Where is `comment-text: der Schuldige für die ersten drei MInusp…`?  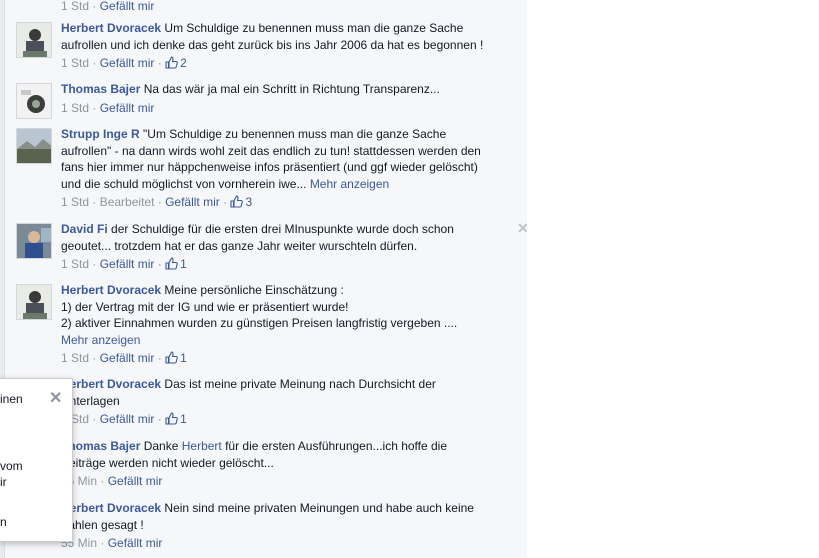
comment-text: der Schuldige für die ersten drei MInusp… is located at coordinates (282, 229).